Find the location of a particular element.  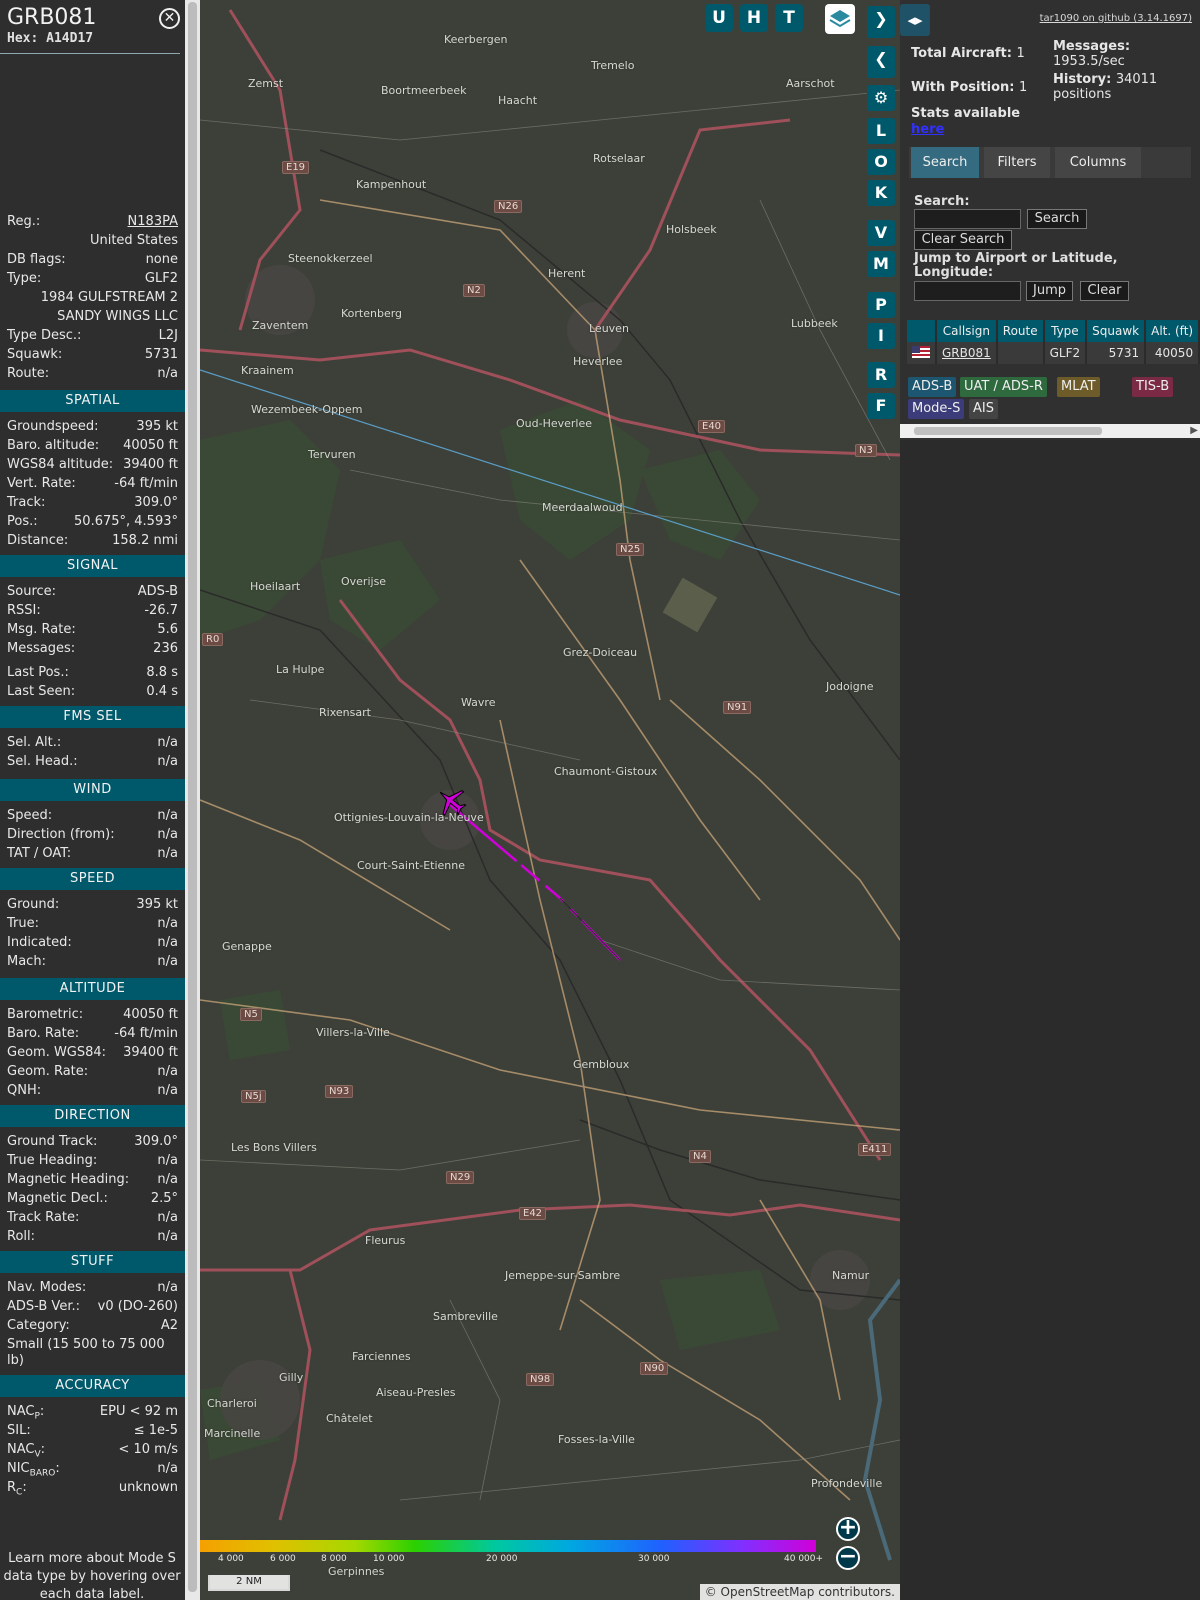

source-badge-uat-ads-r: UAT / ADS-R is located at coordinates (1003, 387).